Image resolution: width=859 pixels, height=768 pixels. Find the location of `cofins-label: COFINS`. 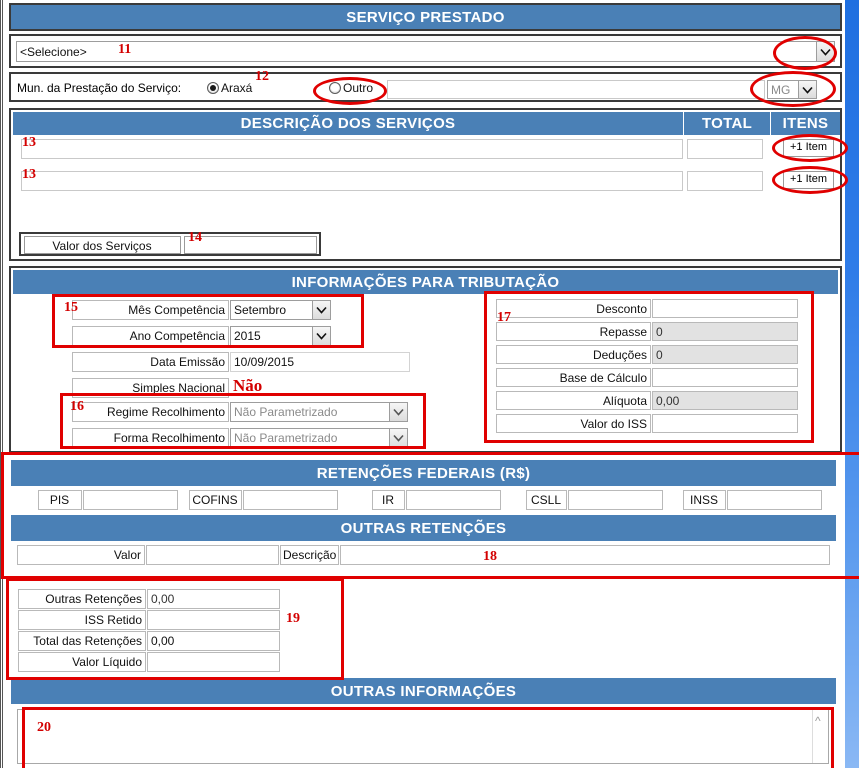

cofins-label: COFINS is located at coordinates (215, 500).